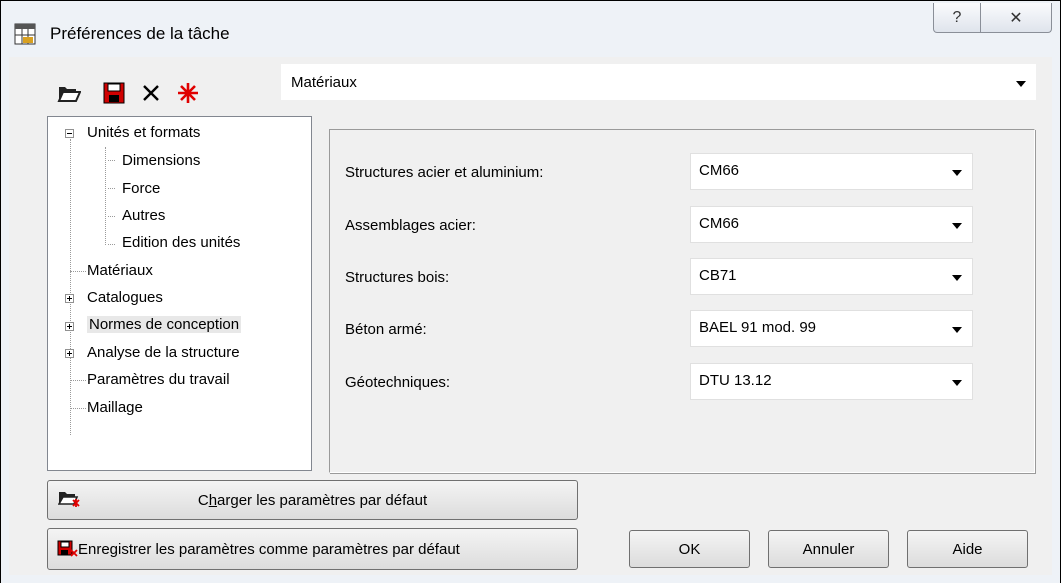 This screenshot has height=585, width=1063. Describe the element at coordinates (398, 382) in the screenshot. I see `geotech-label: Géotechniques:` at that location.